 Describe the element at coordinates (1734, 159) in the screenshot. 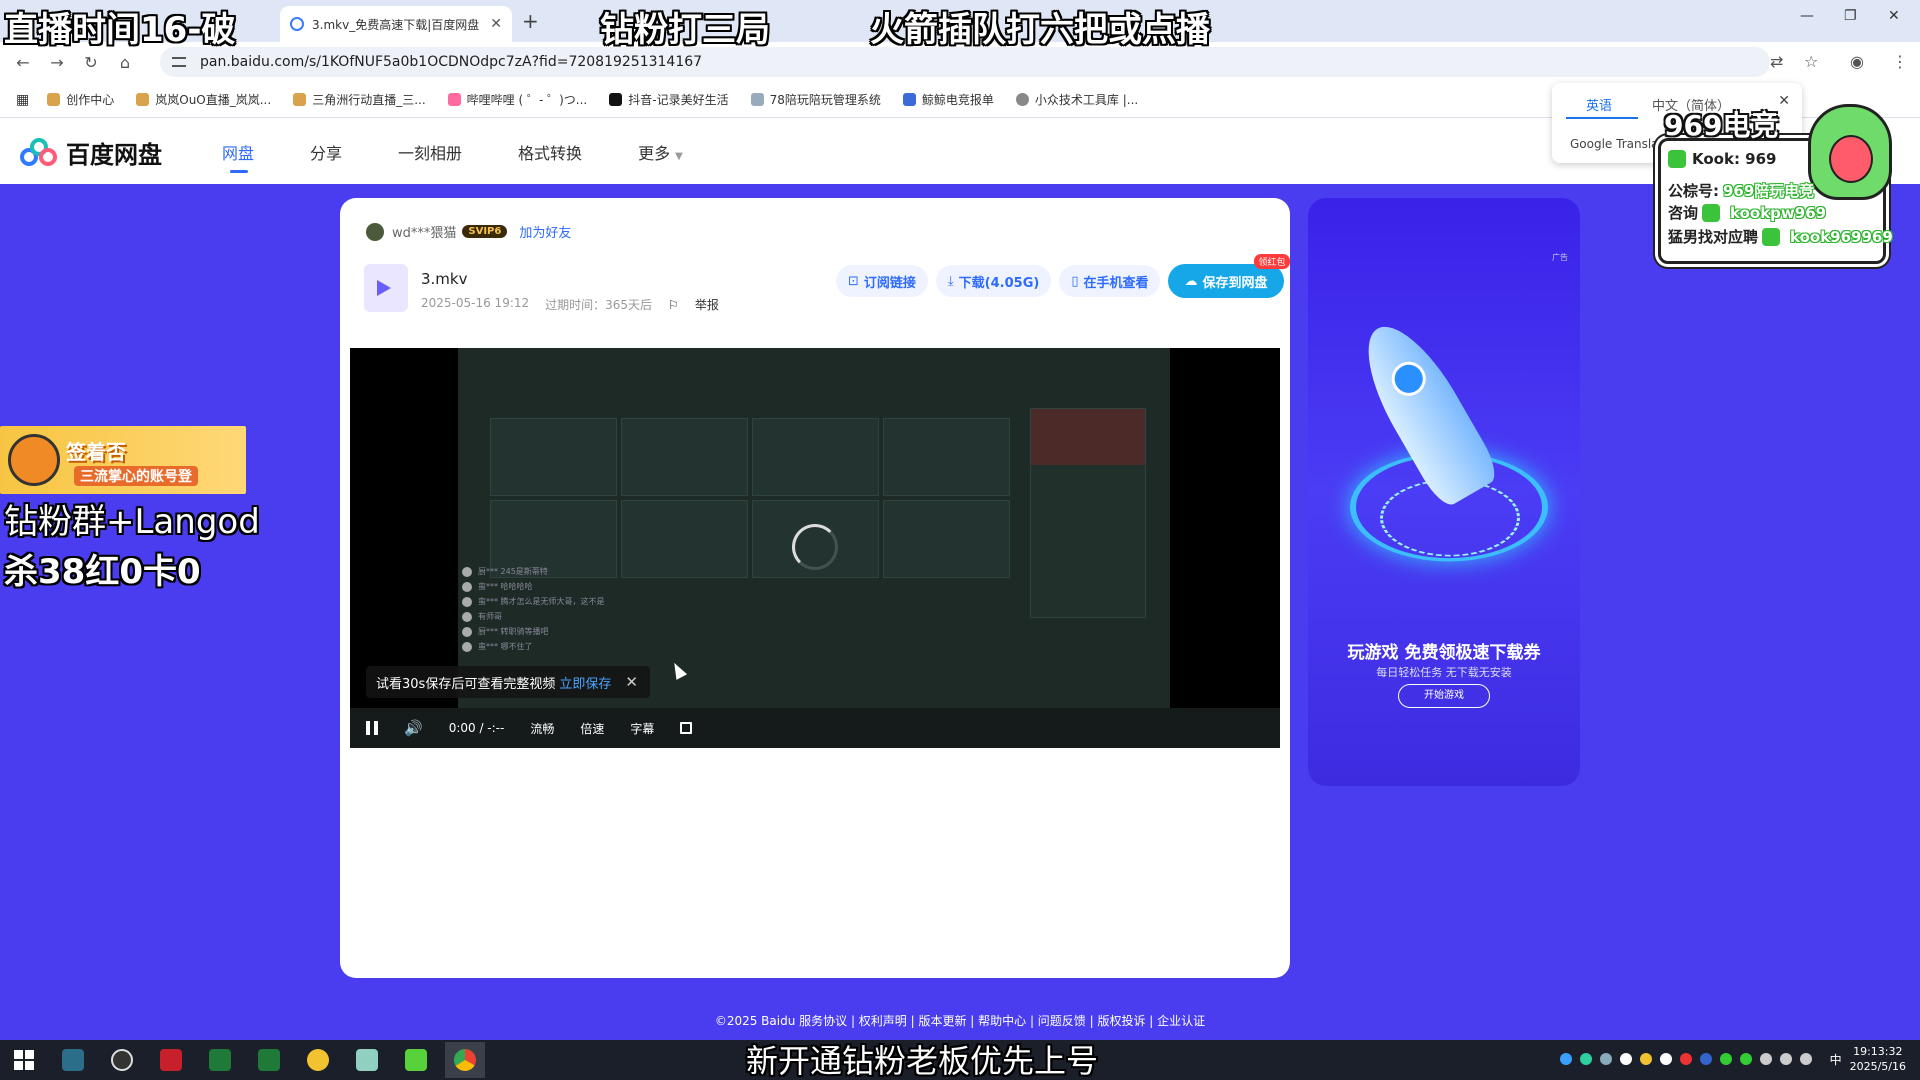

I see `promo-kook: Kook: 969` at that location.